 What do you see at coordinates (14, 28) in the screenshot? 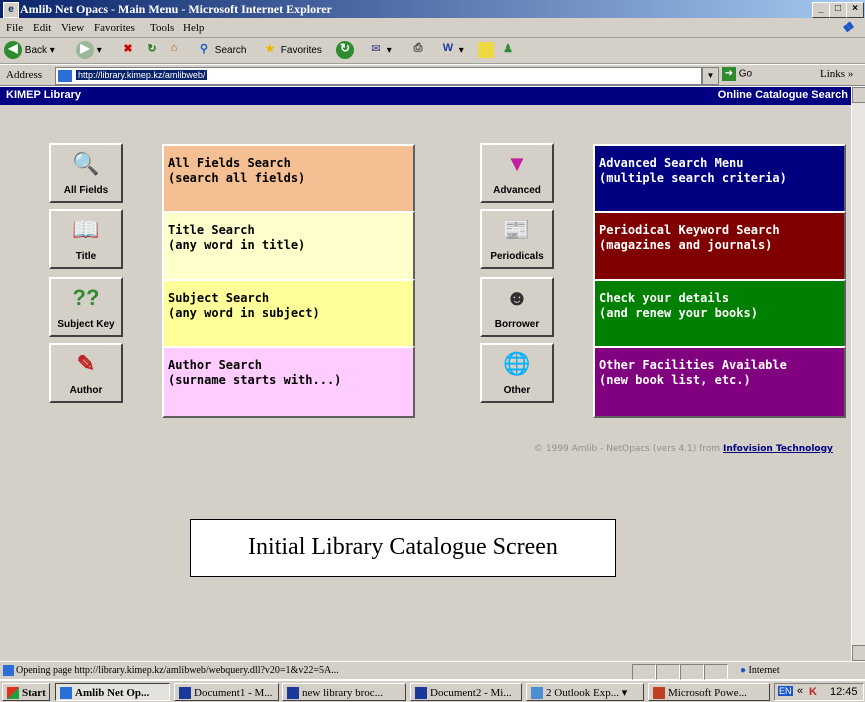
I see `menu-file: File` at bounding box center [14, 28].